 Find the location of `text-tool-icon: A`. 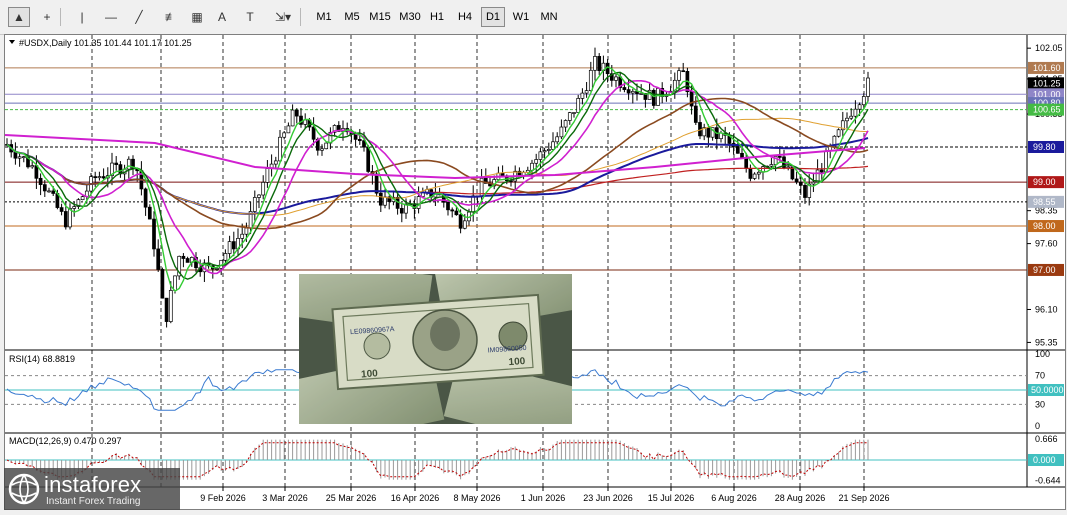

text-tool-icon: A is located at coordinates (221, 17).